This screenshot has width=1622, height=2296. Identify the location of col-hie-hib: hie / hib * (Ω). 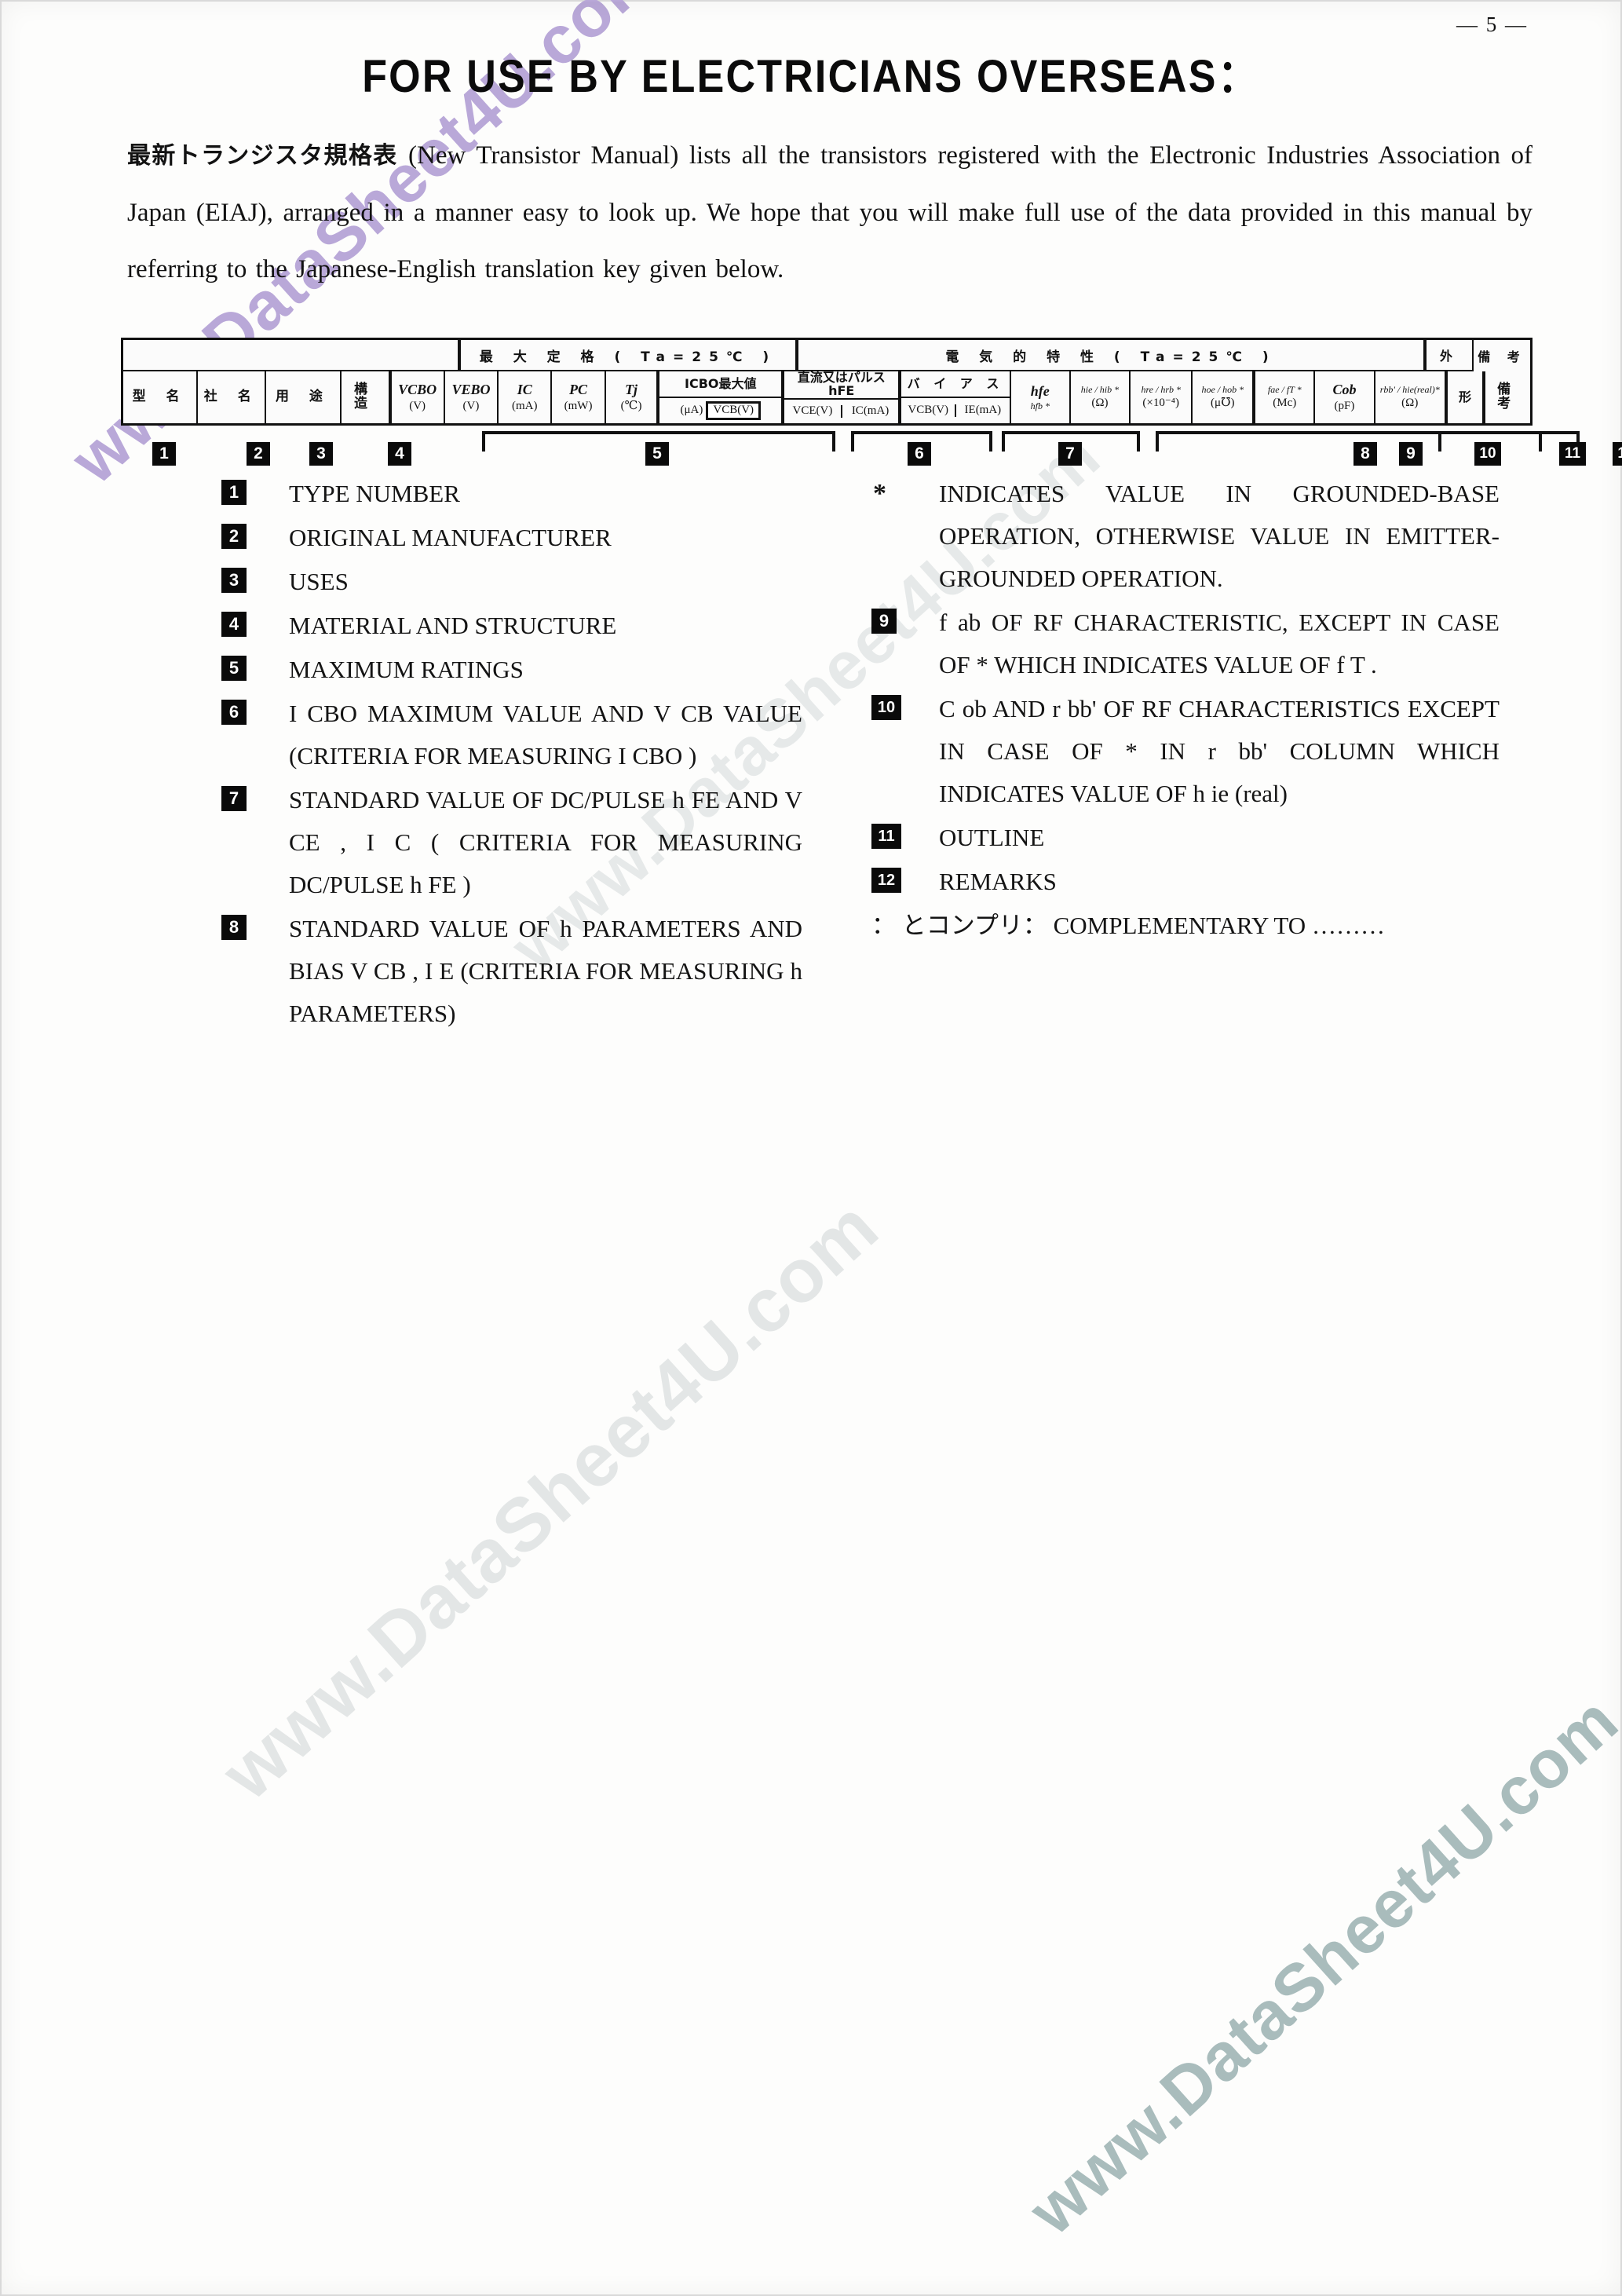
(1101, 397).